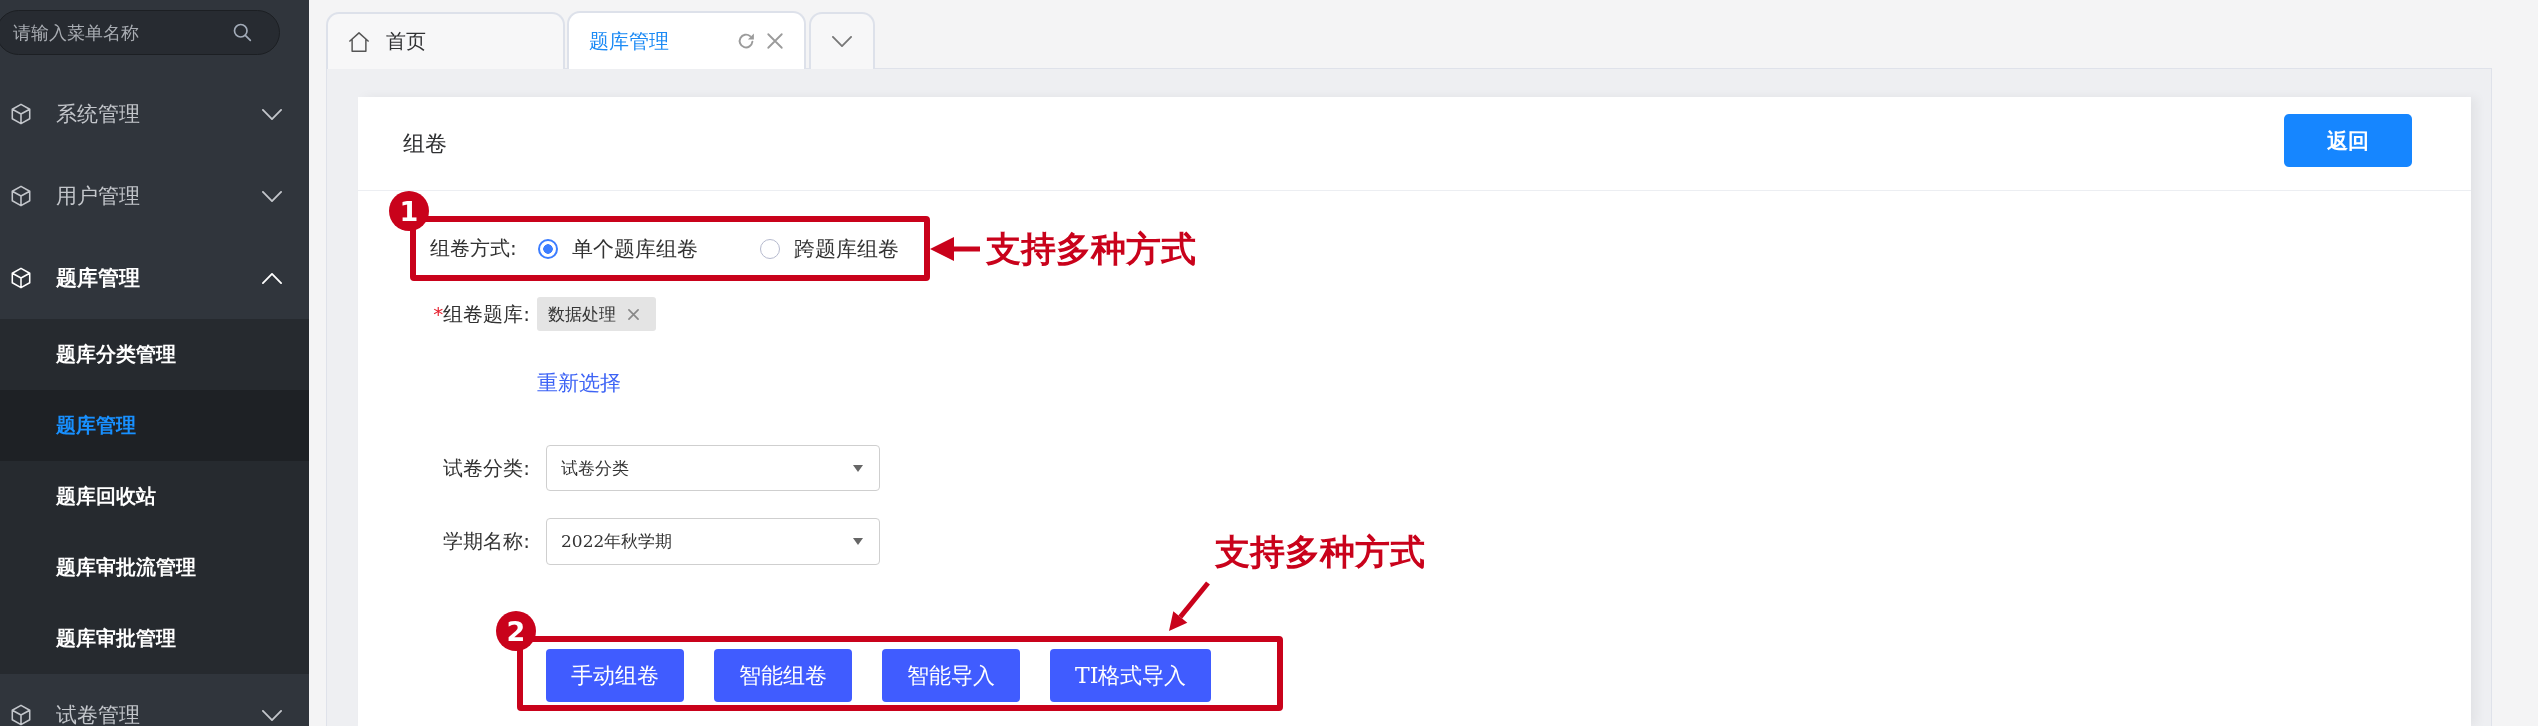  I want to click on select-field: 试卷分类, so click(713, 468).